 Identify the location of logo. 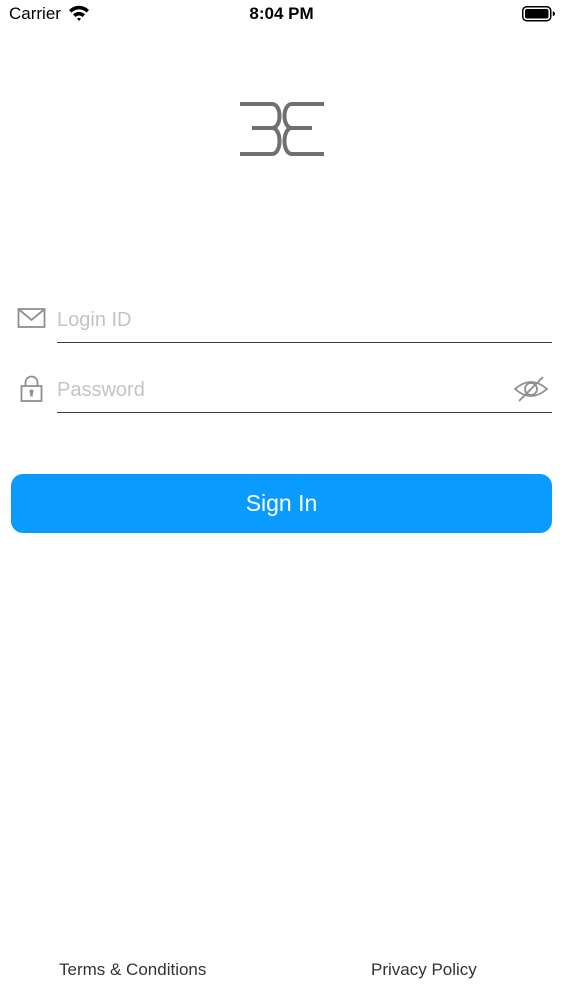
(282, 129).